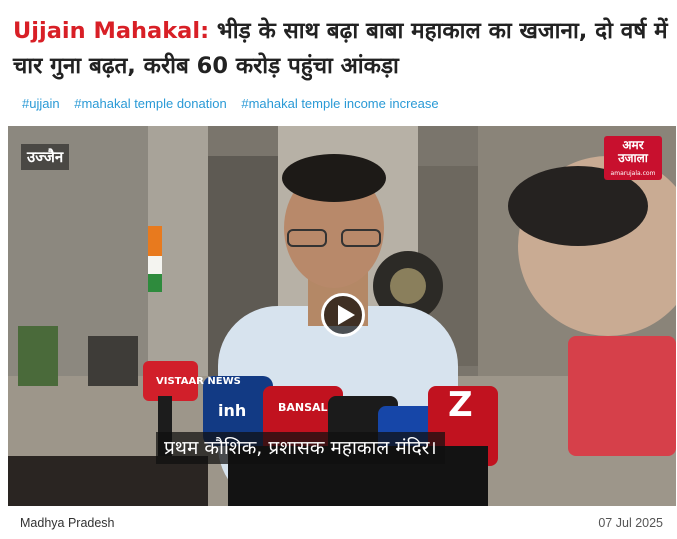  I want to click on amar-ujala-logo: अमर उजाला amarujala.com, so click(633, 158).